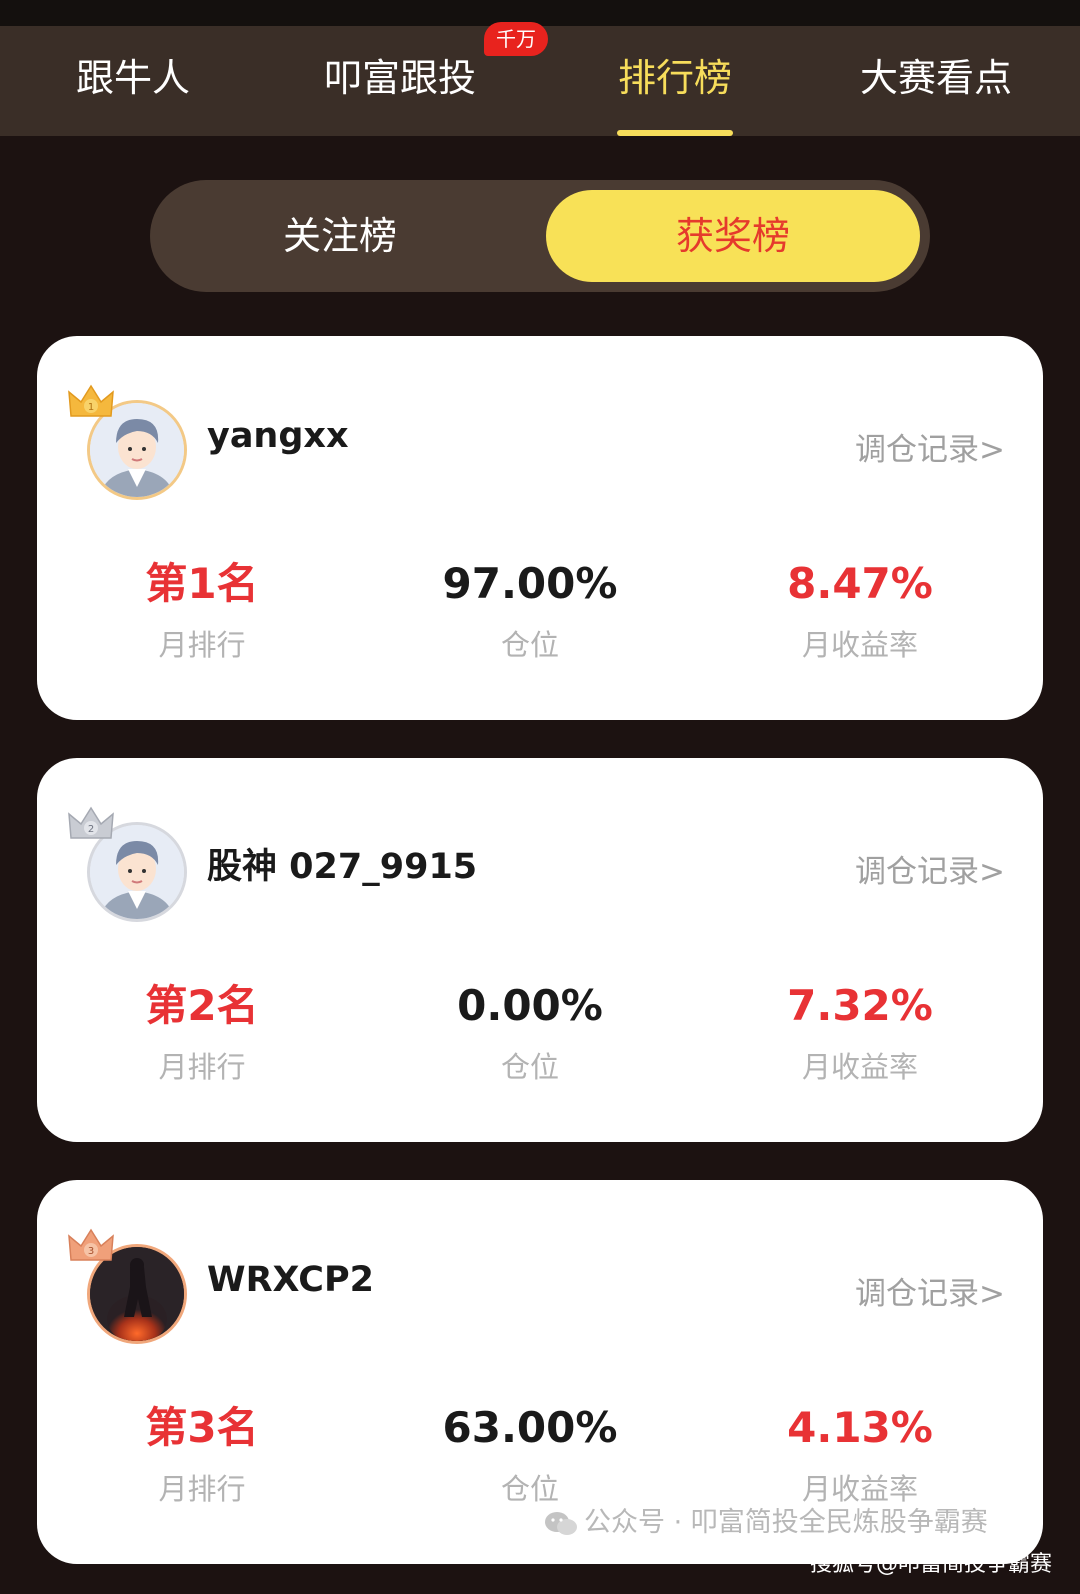 The image size is (1080, 1594). I want to click on gold-crown-icon: 1, so click(91, 400).